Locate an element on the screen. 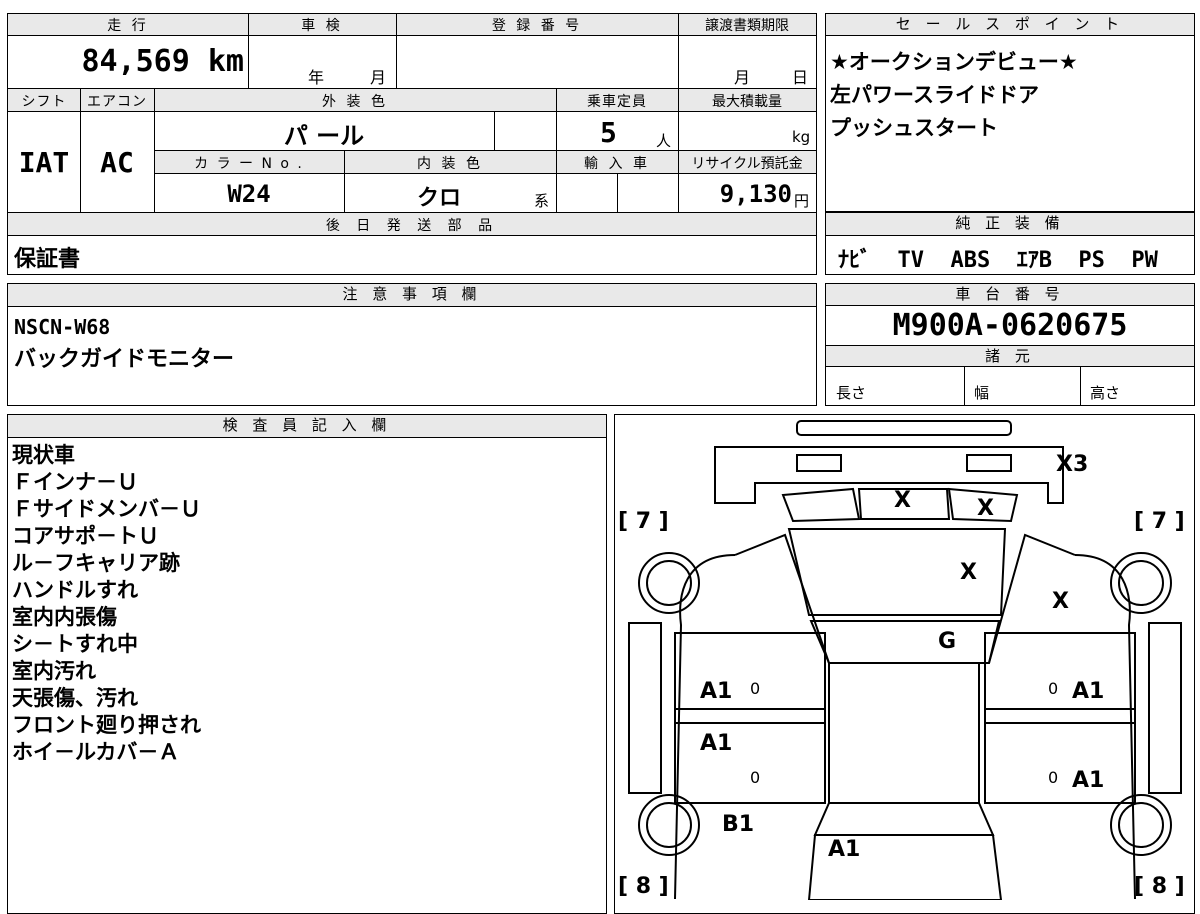 The width and height of the screenshot is (1200, 914). tire-rear-right: [ 8 ] is located at coordinates (1159, 886).